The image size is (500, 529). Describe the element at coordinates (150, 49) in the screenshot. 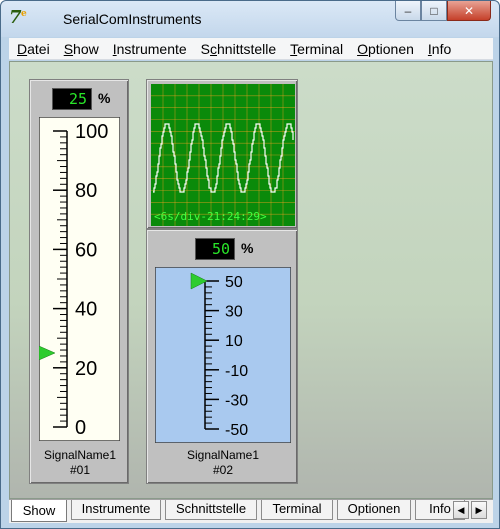

I see `menu-instrumente: Instrumente` at that location.